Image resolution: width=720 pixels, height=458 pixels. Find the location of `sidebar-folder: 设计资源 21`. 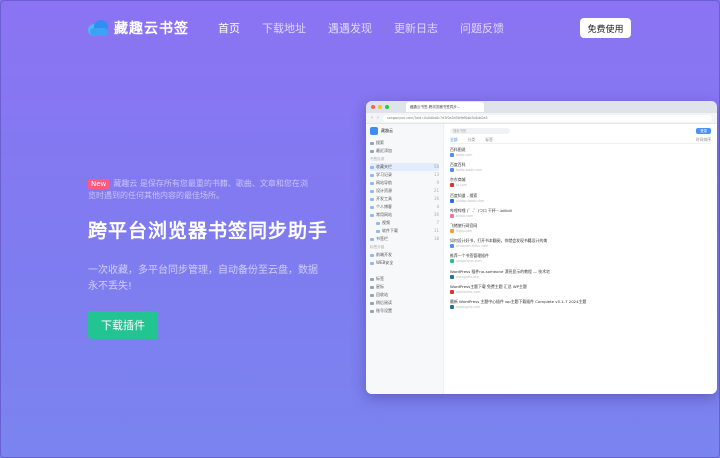

sidebar-folder: 设计资源 21 is located at coordinates (404, 191).